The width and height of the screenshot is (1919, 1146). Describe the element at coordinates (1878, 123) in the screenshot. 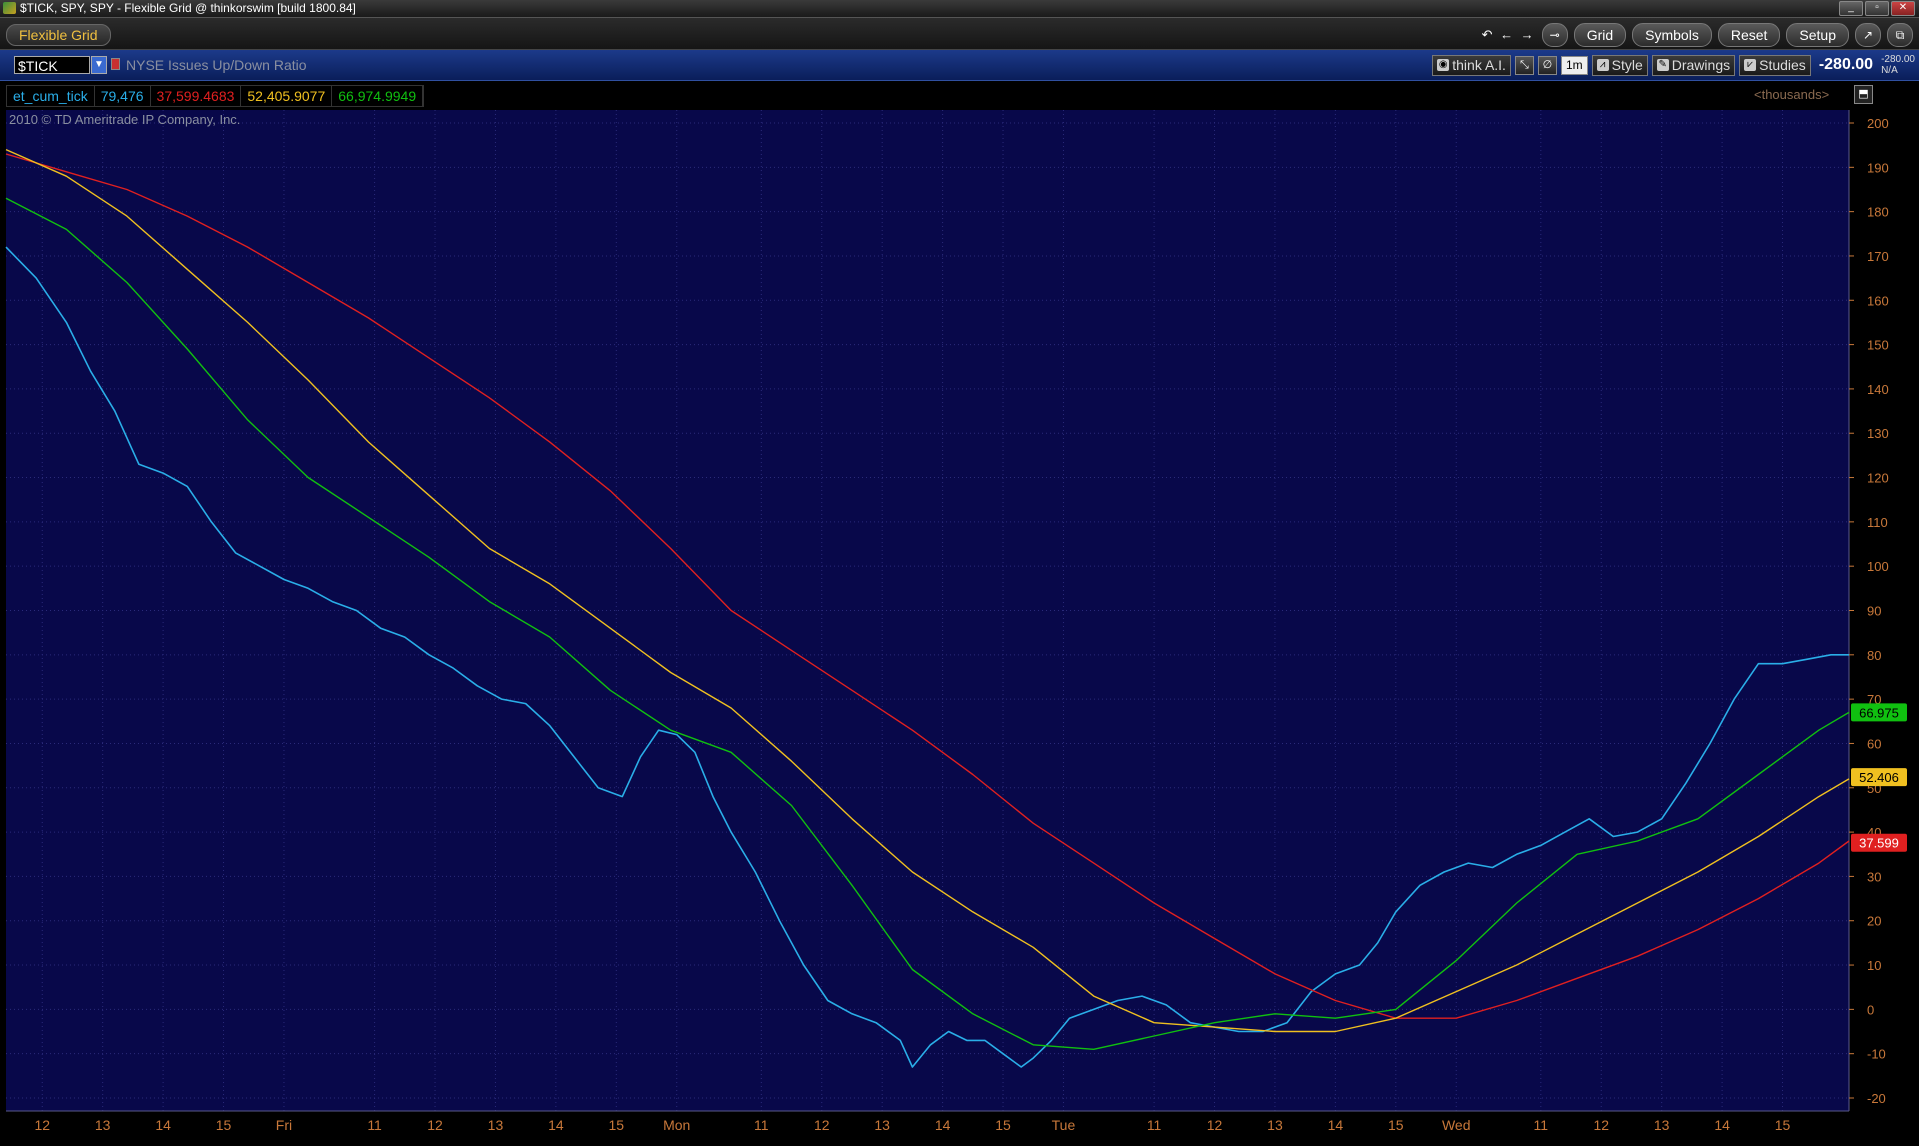

I see `y-tick-label: 200` at that location.